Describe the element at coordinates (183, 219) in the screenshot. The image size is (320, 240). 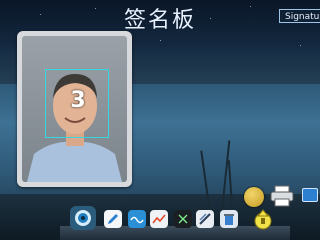
I see `sparkle-icon` at that location.